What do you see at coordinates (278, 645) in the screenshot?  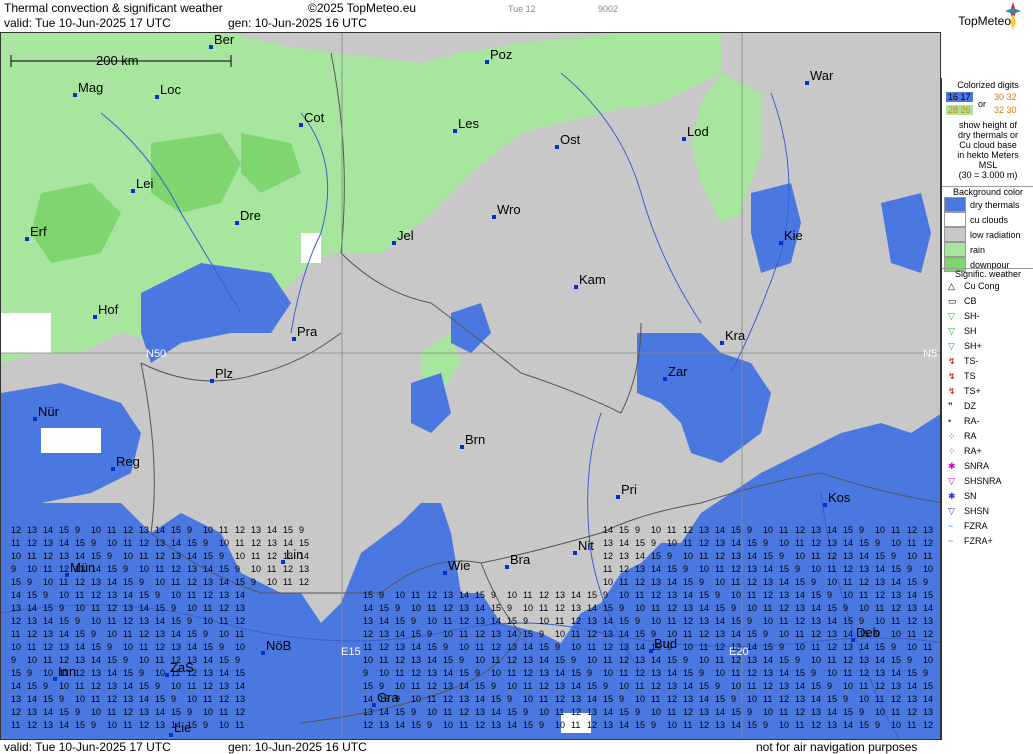 I see `city-label: NöB` at bounding box center [278, 645].